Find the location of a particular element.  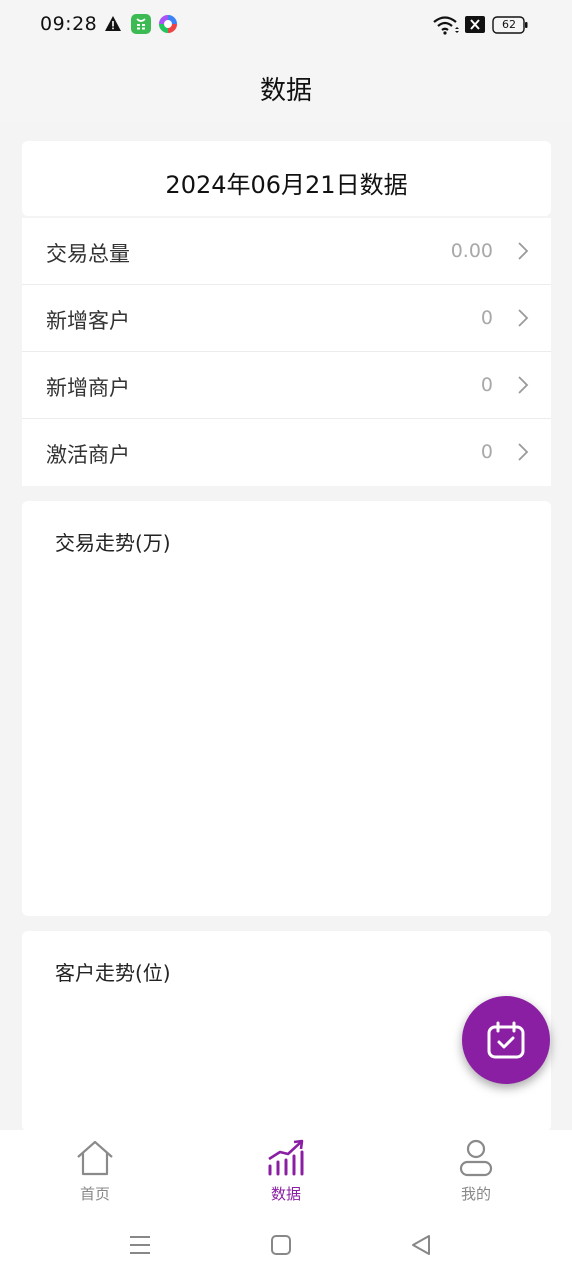

person-icon is located at coordinates (476, 1158).